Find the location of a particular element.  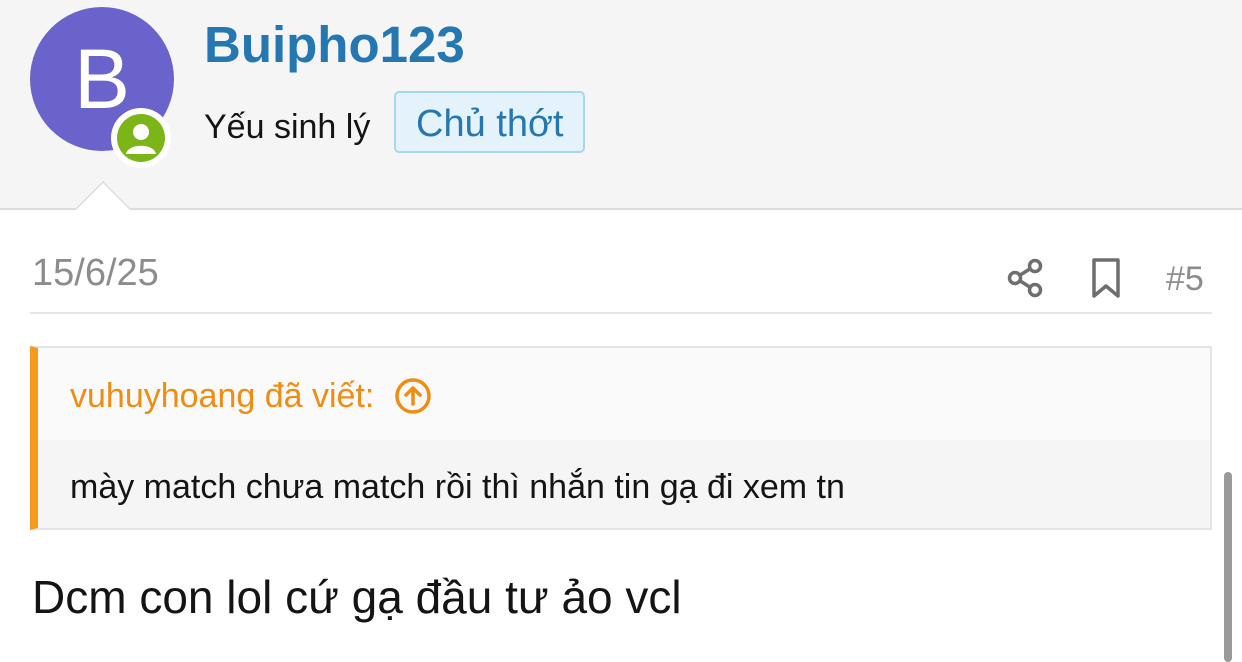

user-online-icon is located at coordinates (141, 138).